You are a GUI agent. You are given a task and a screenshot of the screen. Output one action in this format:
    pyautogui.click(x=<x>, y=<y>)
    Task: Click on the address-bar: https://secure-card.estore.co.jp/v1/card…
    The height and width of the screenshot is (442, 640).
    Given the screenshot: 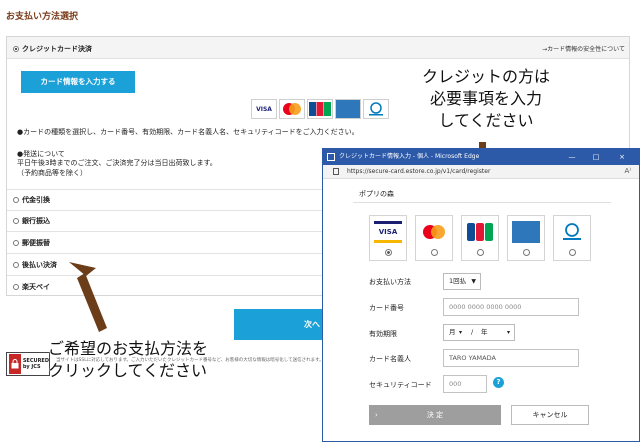 What is the action you would take?
    pyautogui.click(x=481, y=172)
    